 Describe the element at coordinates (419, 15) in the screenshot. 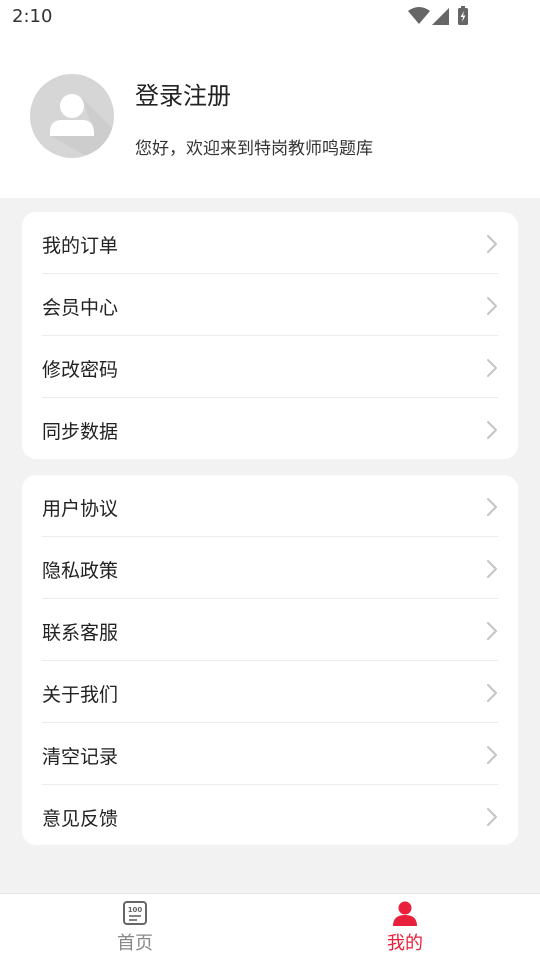

I see `wifi-icon` at that location.